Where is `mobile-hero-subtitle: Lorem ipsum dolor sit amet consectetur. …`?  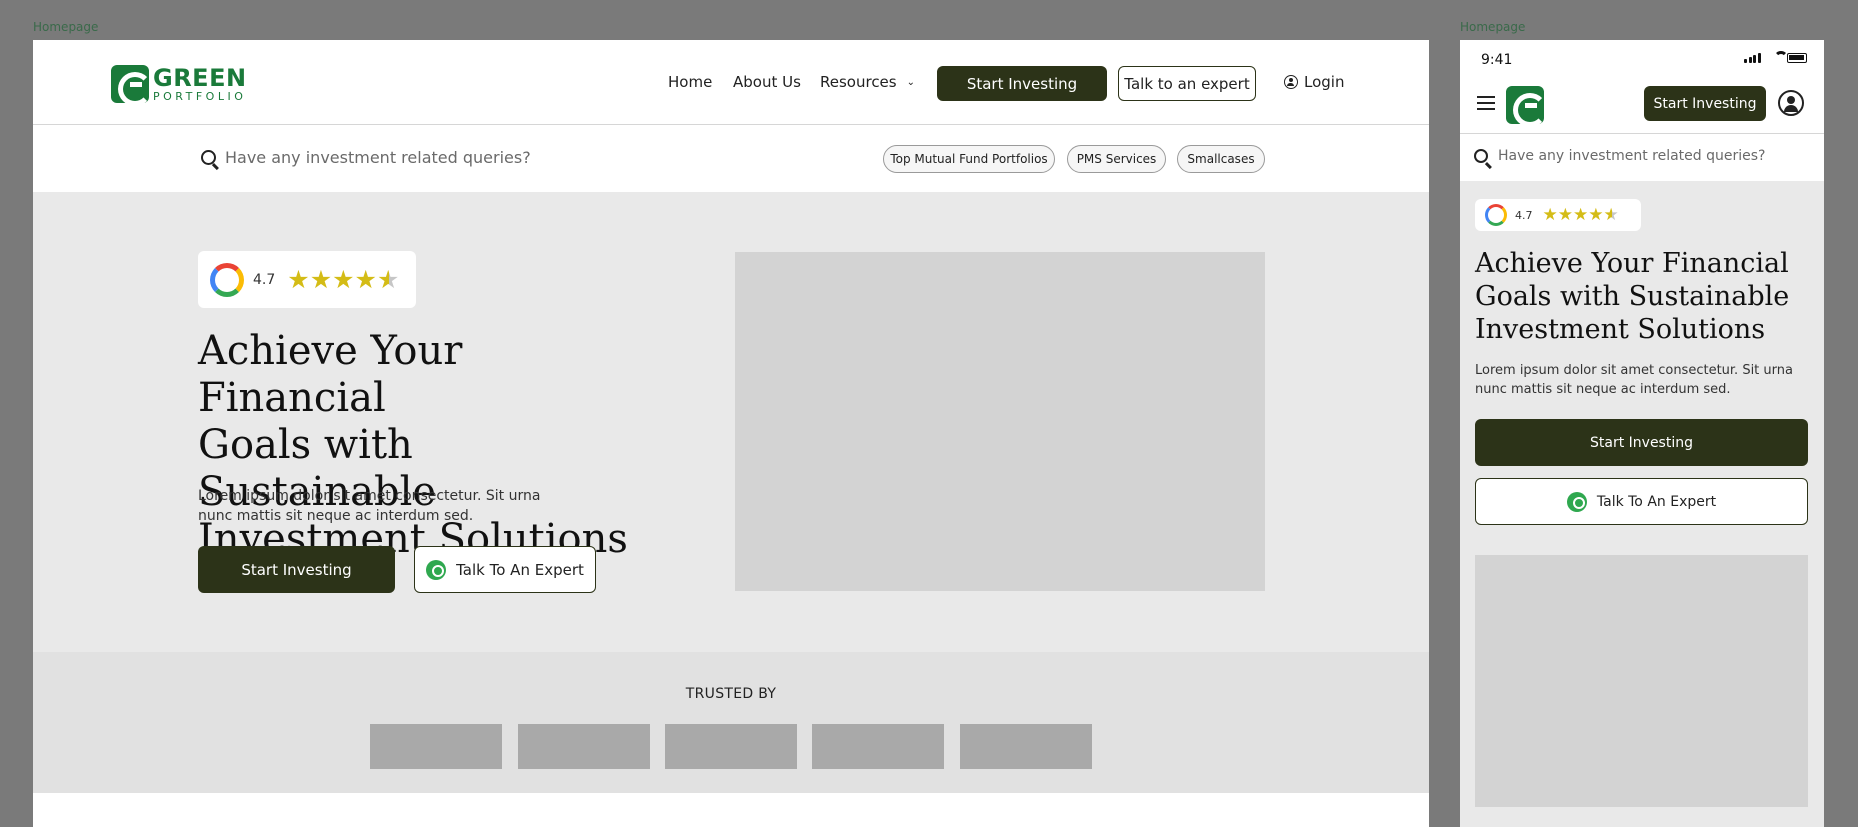
mobile-hero-subtitle: Lorem ipsum dolor sit amet consectetur. … is located at coordinates (1634, 380).